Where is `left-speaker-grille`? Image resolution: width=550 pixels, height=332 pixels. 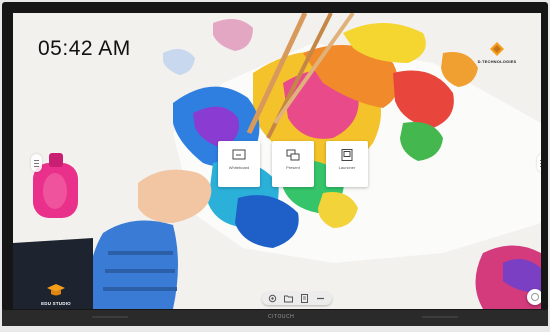 left-speaker-grille is located at coordinates (110, 317).